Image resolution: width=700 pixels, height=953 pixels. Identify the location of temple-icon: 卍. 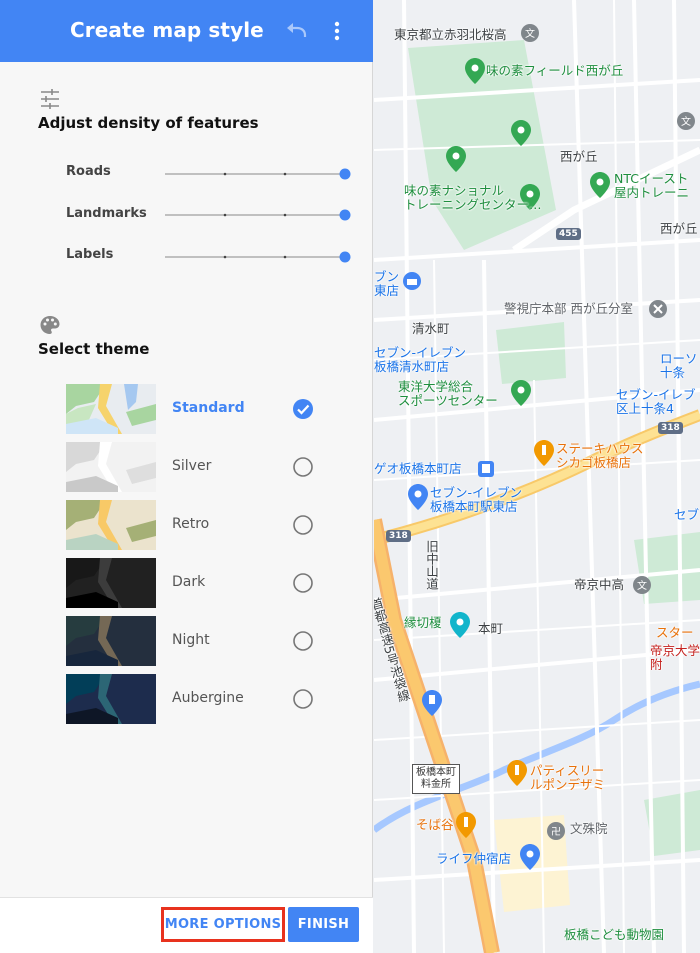
(556, 831).